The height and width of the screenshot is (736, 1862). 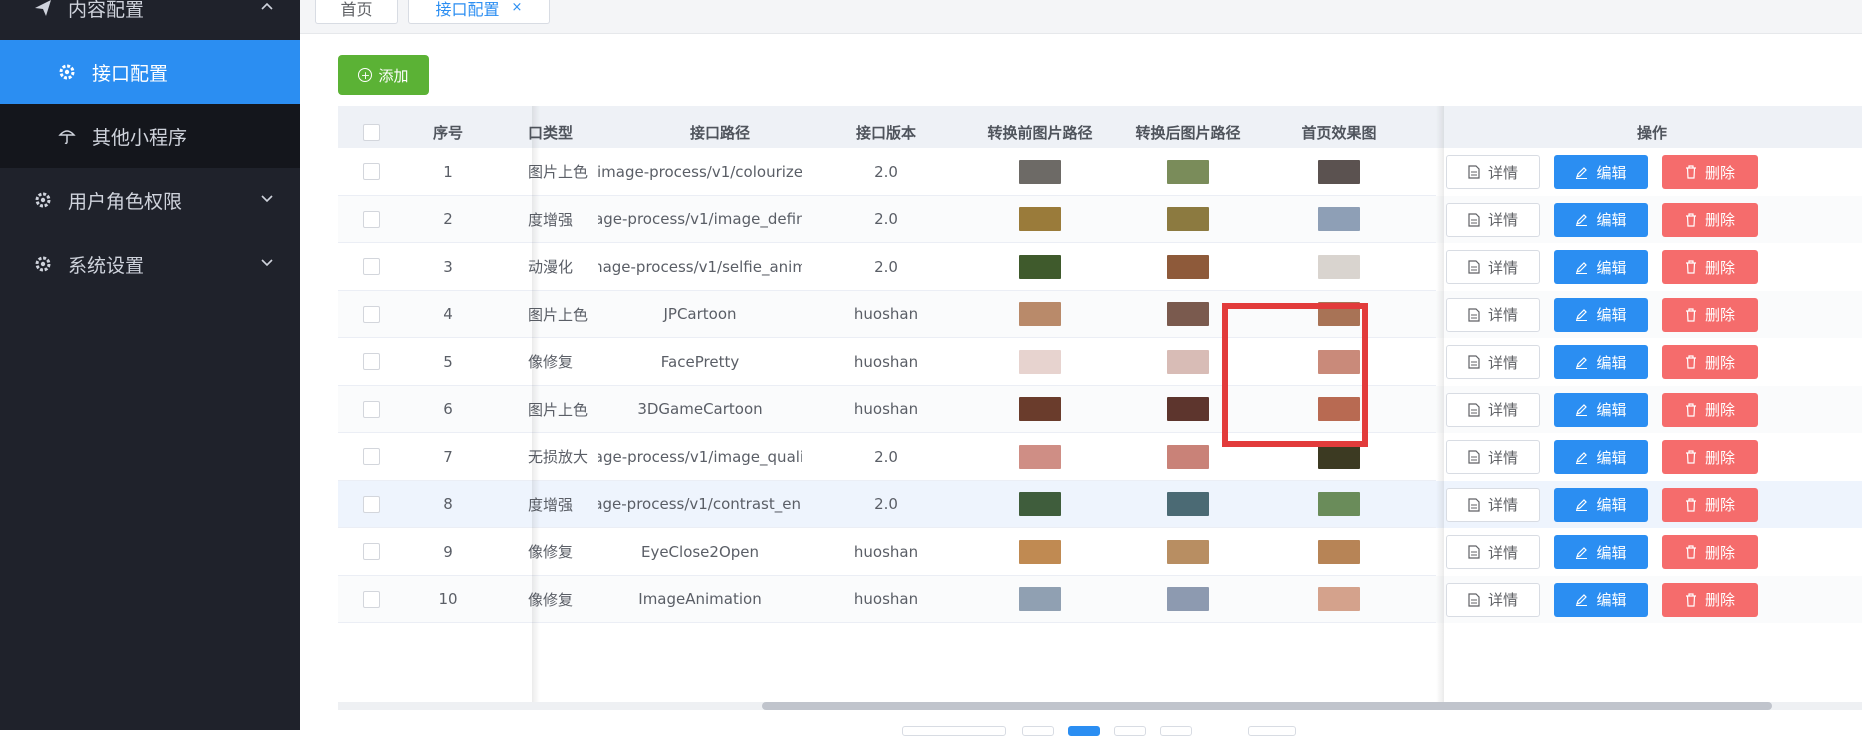 I want to click on sidebar-item-content-config: 内容配置, so click(x=150, y=20).